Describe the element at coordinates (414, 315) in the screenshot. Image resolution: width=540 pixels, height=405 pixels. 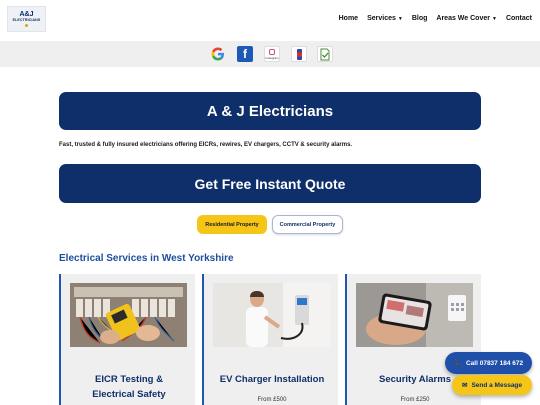
I see `security-alarm-image` at that location.